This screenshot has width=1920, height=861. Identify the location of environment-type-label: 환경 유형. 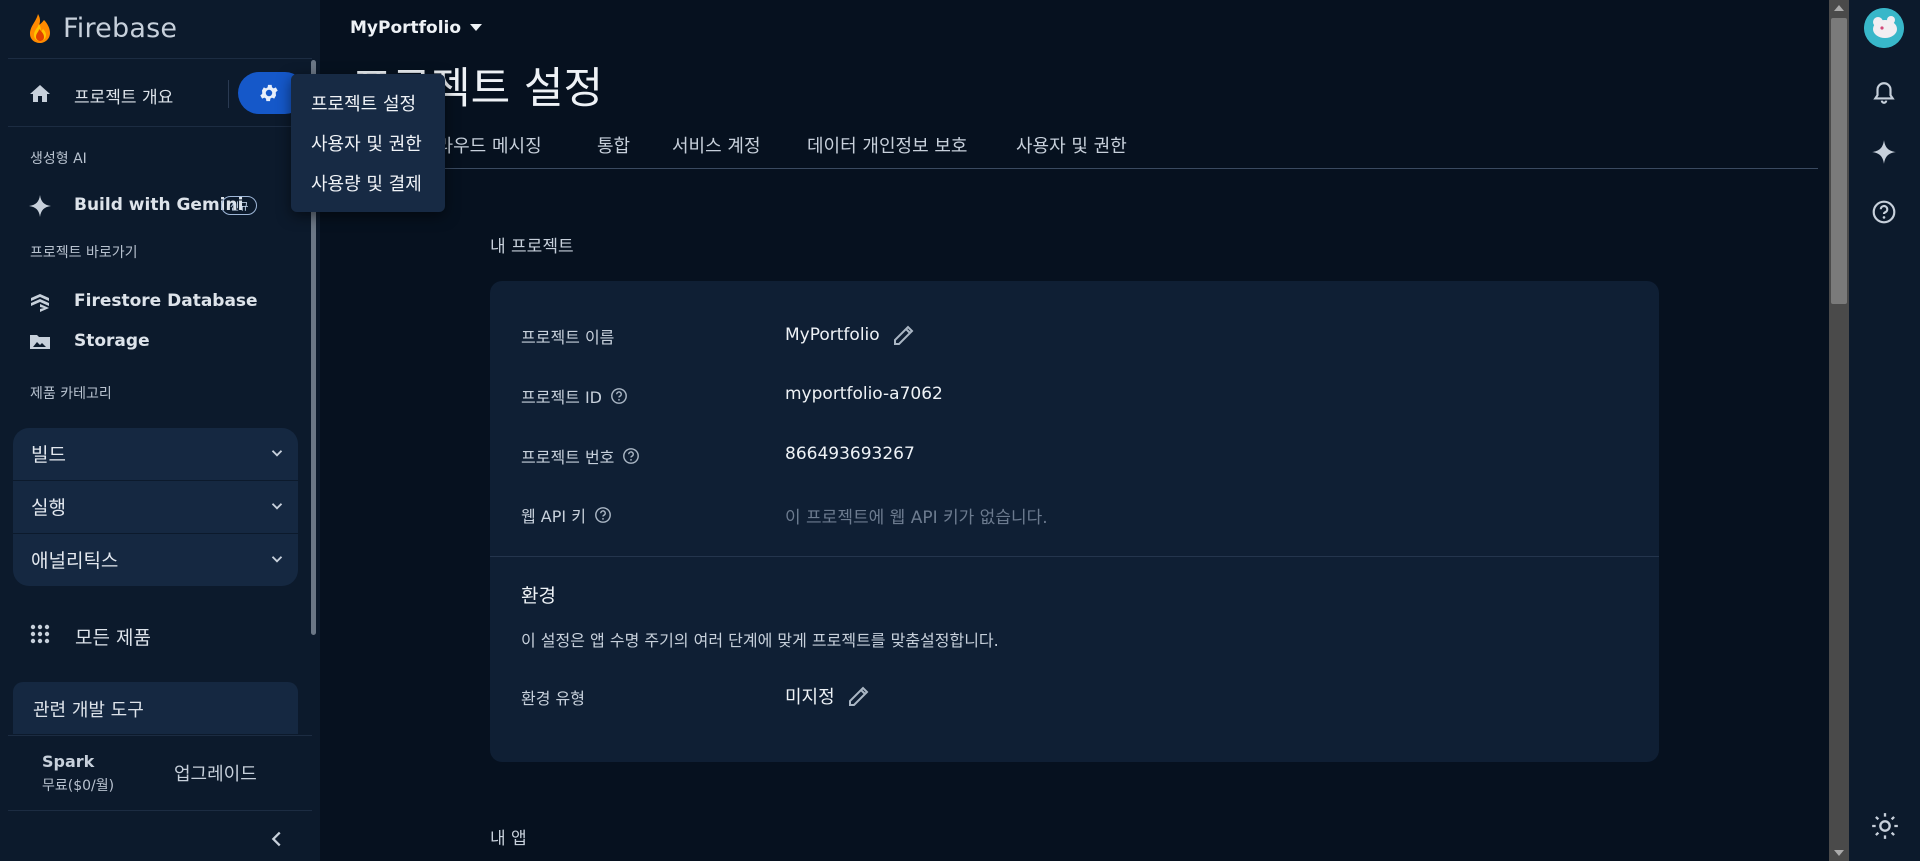
(553, 697).